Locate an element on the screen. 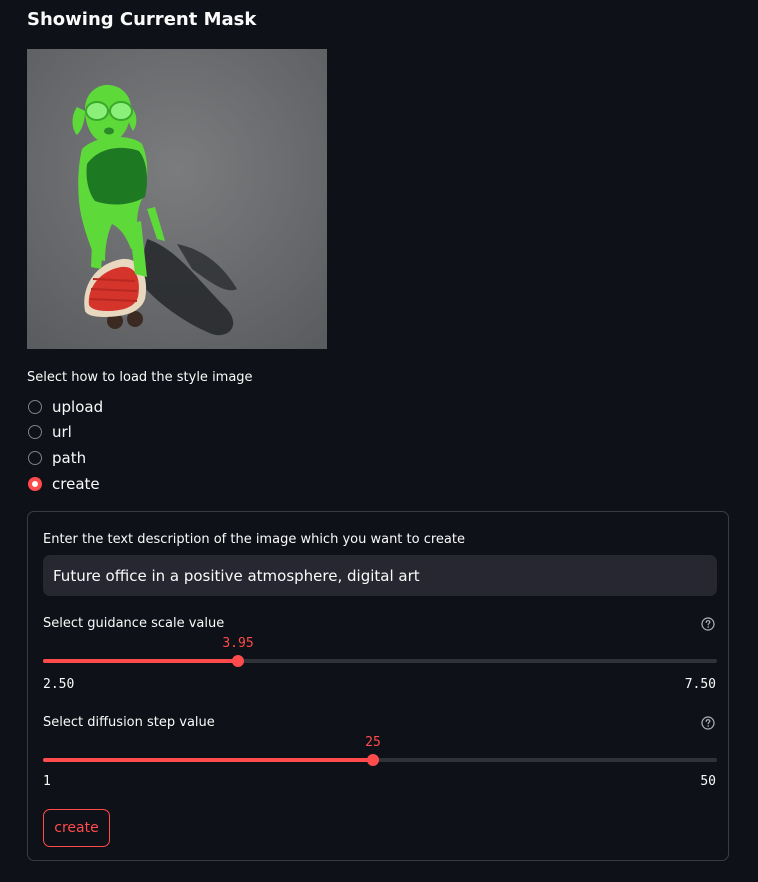 The image size is (758, 882). diffusion-min: 1 is located at coordinates (47, 781).